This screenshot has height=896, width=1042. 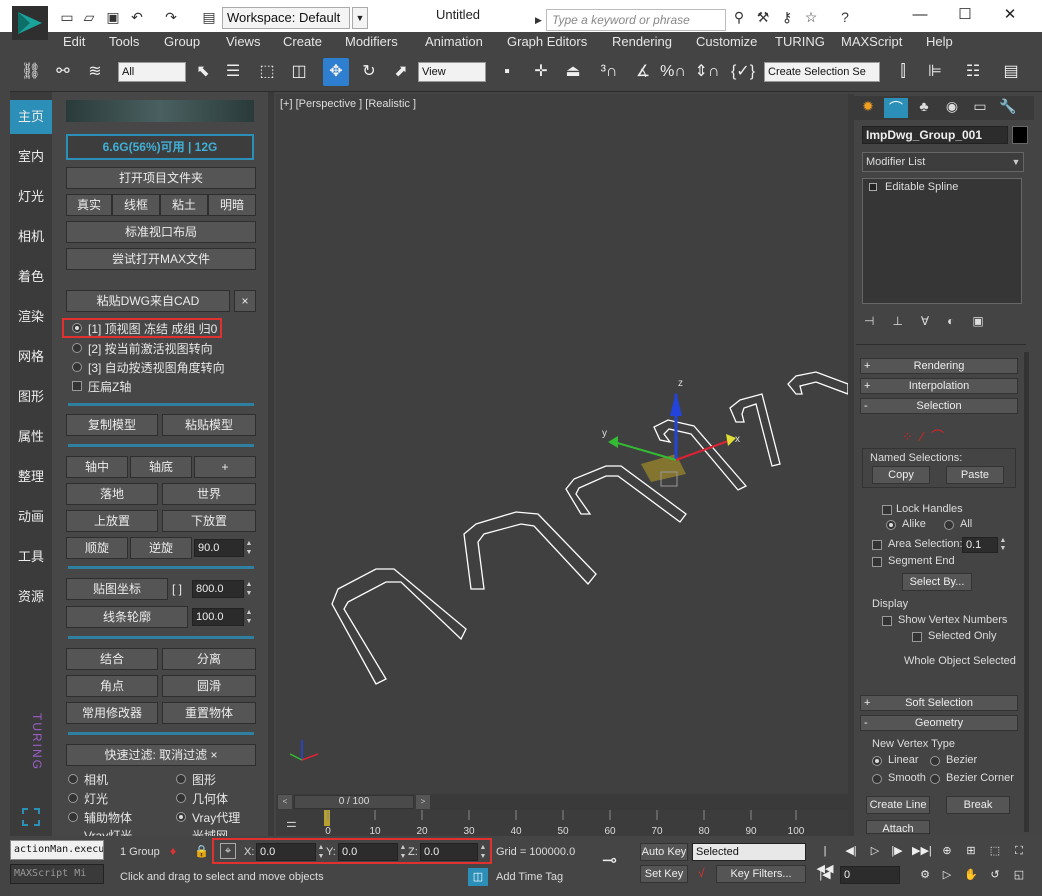 I want to click on zoom-extents-icon: ⬚, so click(x=995, y=851).